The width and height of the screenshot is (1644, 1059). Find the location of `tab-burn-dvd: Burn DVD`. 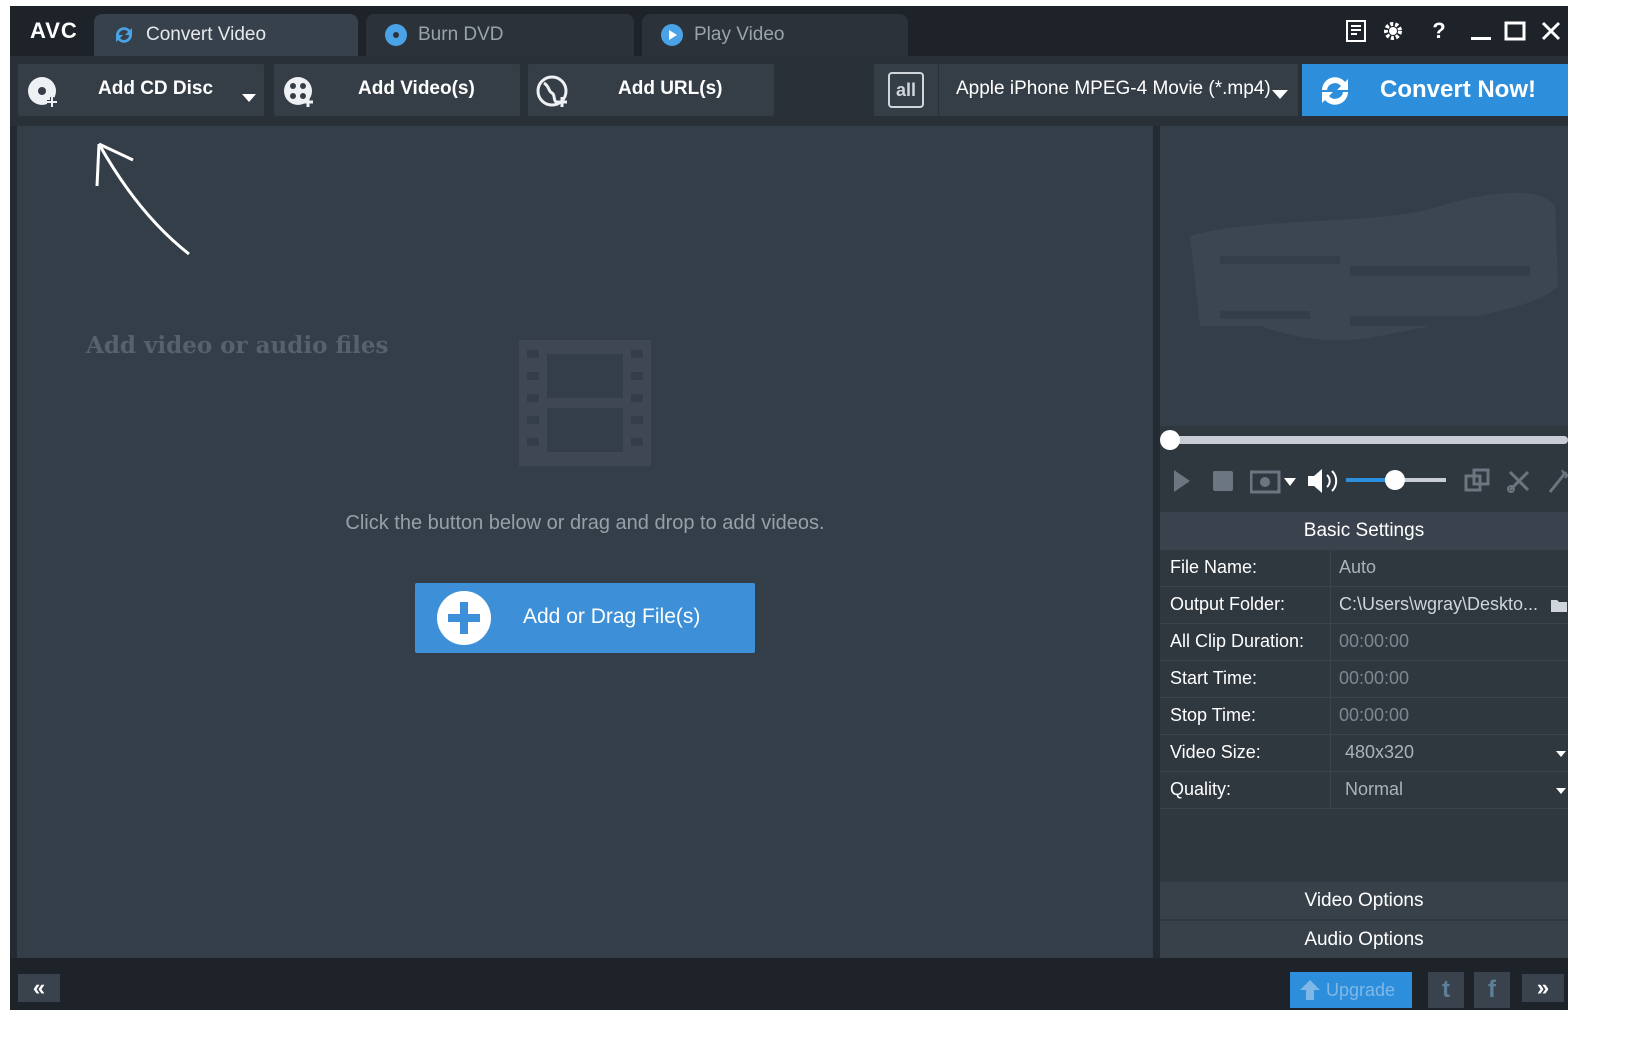

tab-burn-dvd: Burn DVD is located at coordinates (500, 35).